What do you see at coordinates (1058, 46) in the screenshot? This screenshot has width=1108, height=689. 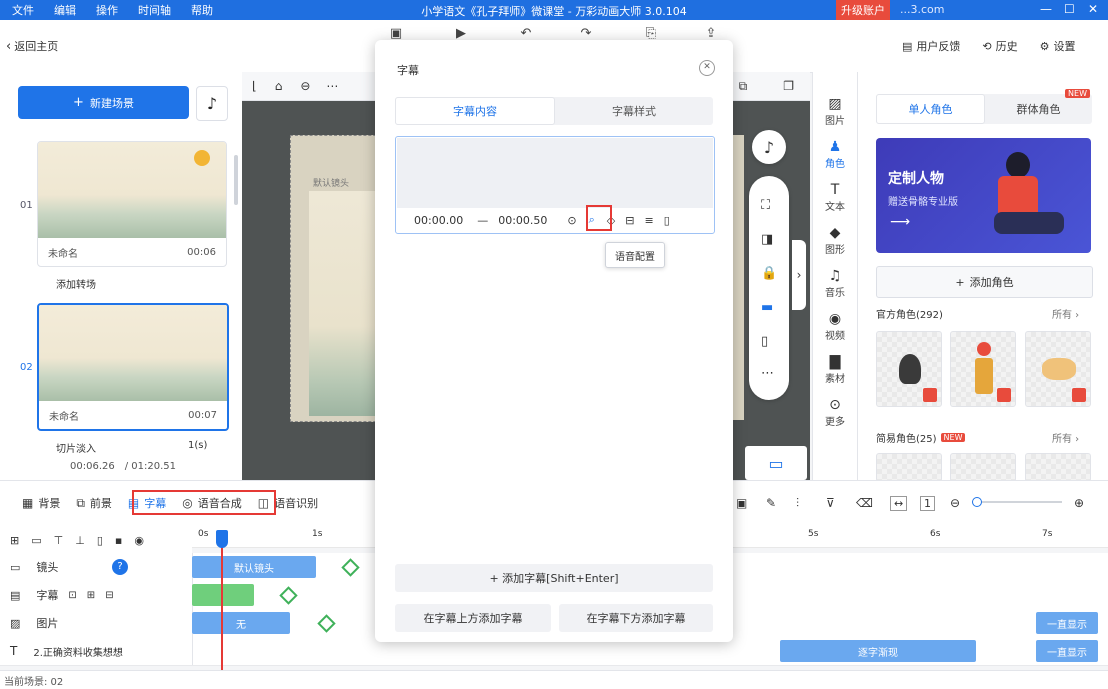 I see `settings-button: ⚙ 设置` at bounding box center [1058, 46].